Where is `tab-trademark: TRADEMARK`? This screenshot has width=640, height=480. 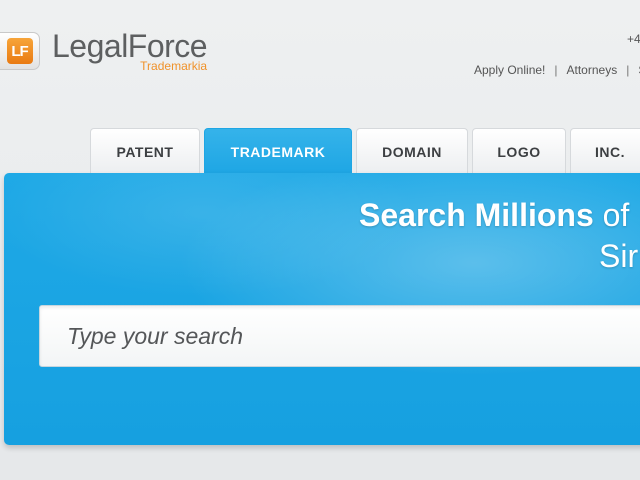
tab-trademark: TRADEMARK is located at coordinates (278, 151).